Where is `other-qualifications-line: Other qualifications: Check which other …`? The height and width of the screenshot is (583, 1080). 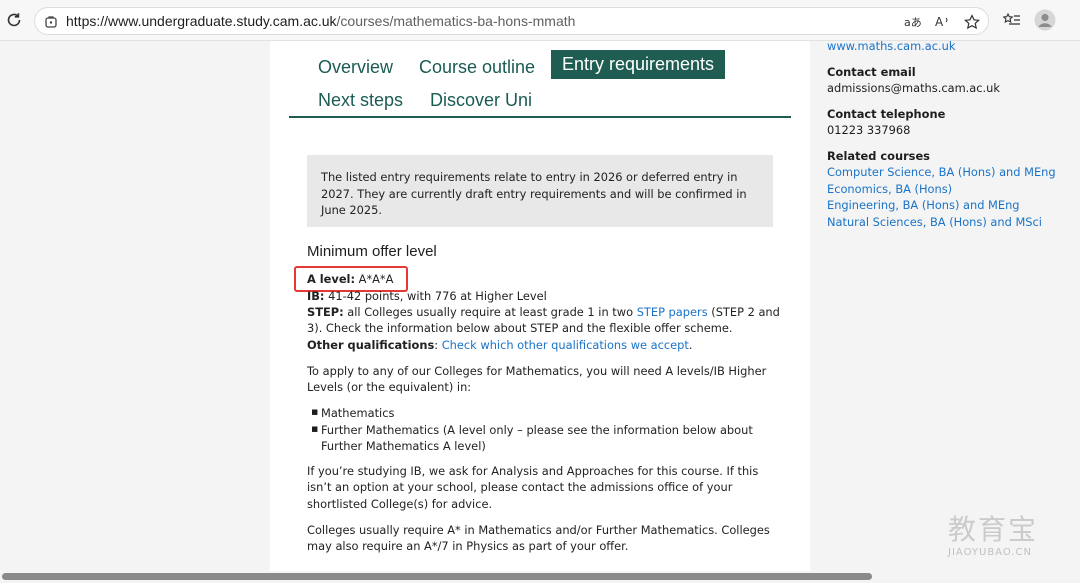 other-qualifications-line: Other qualifications: Check which other … is located at coordinates (499, 345).